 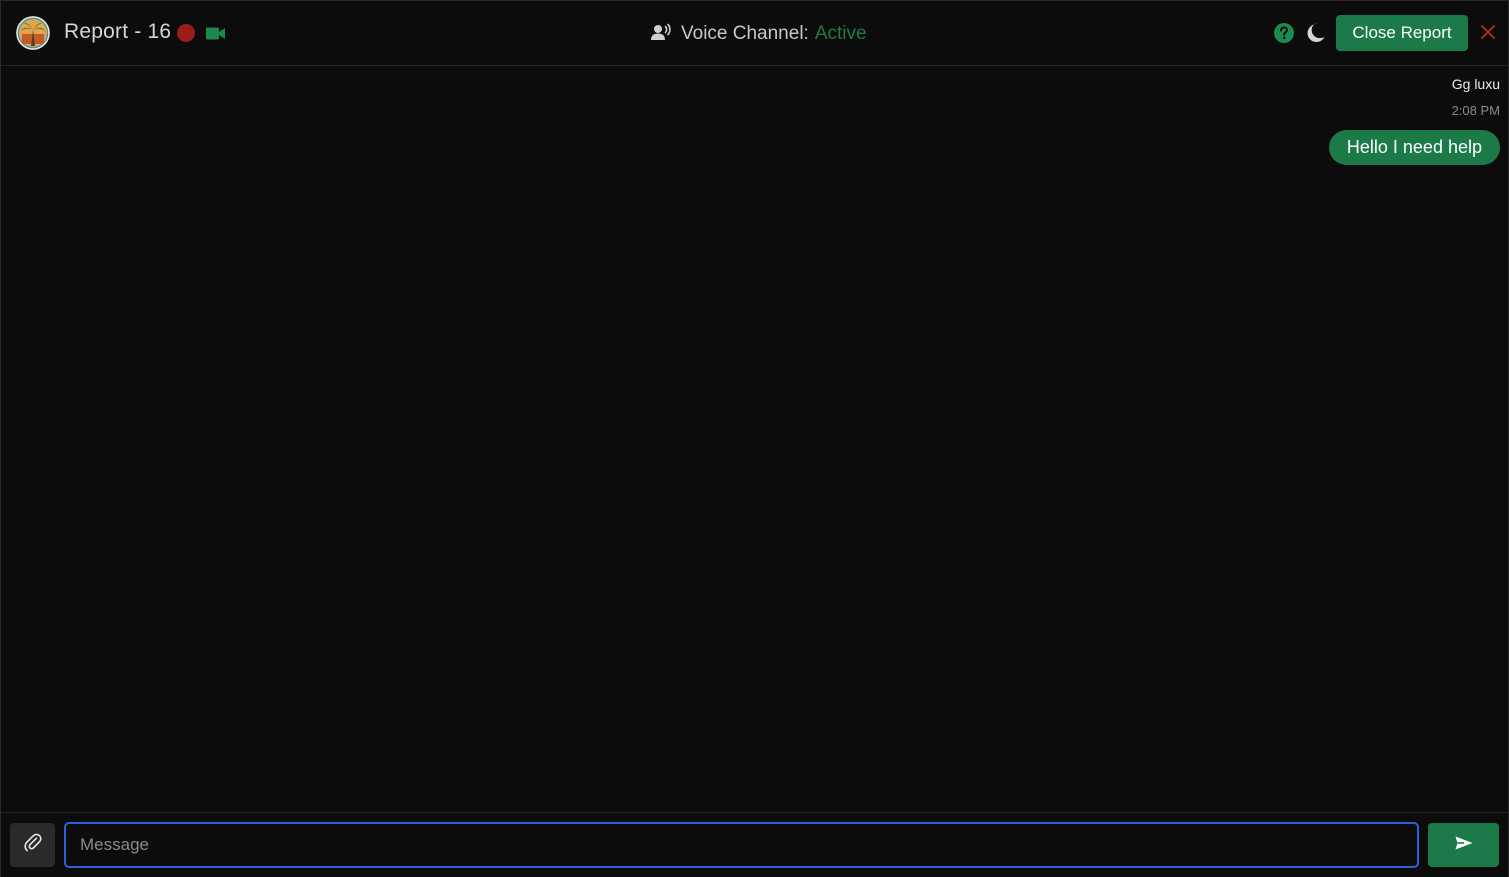 What do you see at coordinates (1475, 110) in the screenshot?
I see `message-timestamp: 2:08 PM` at bounding box center [1475, 110].